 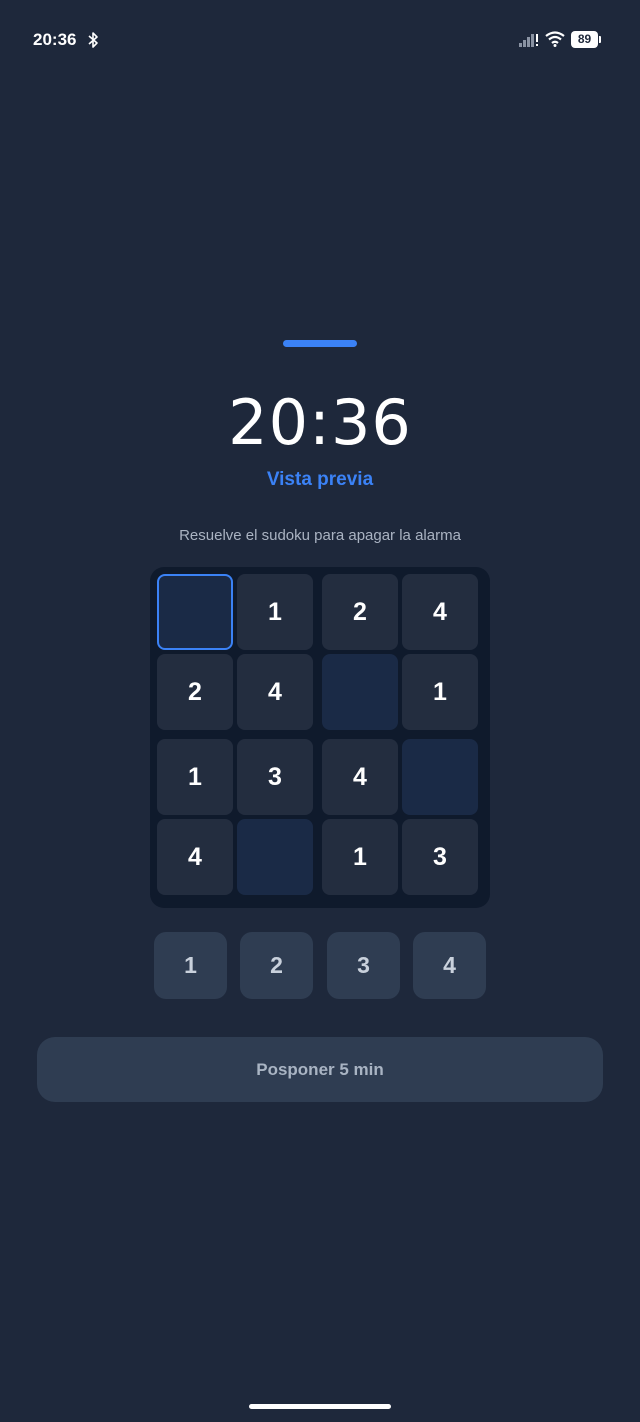 What do you see at coordinates (360, 612) in the screenshot?
I see `sudoku-cell-r1c3: 2` at bounding box center [360, 612].